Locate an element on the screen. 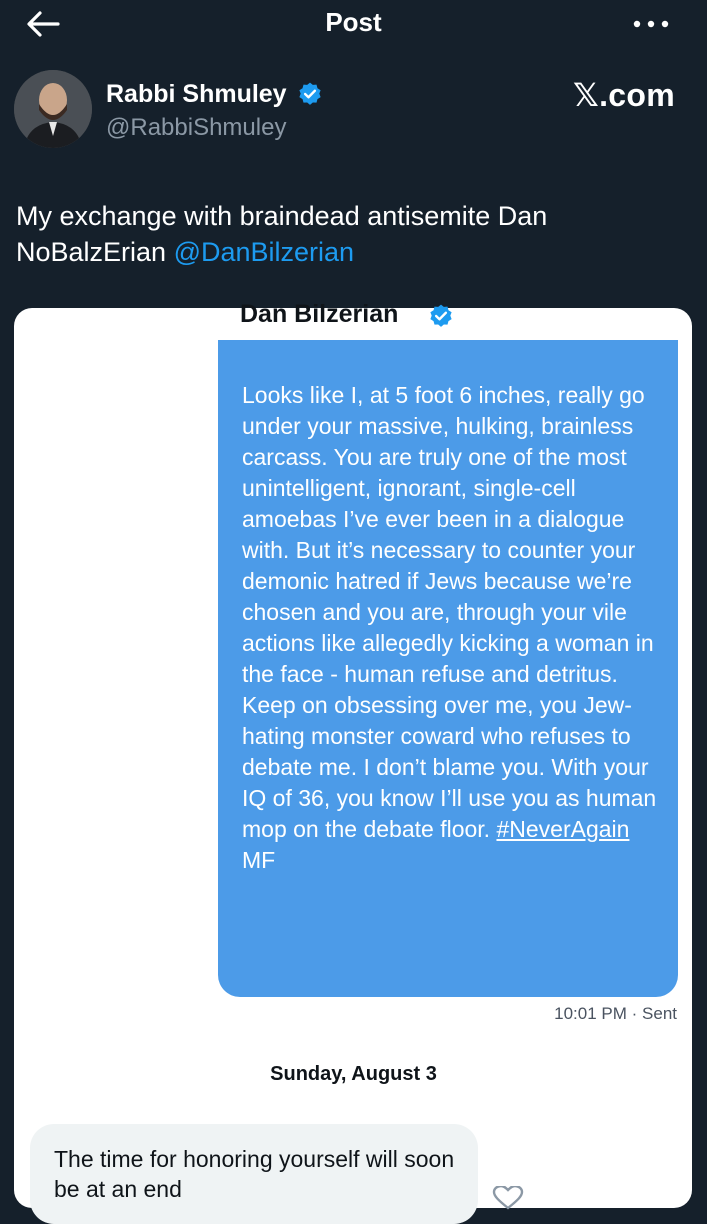 The image size is (707, 1224). heart-react-icon is located at coordinates (508, 1198).